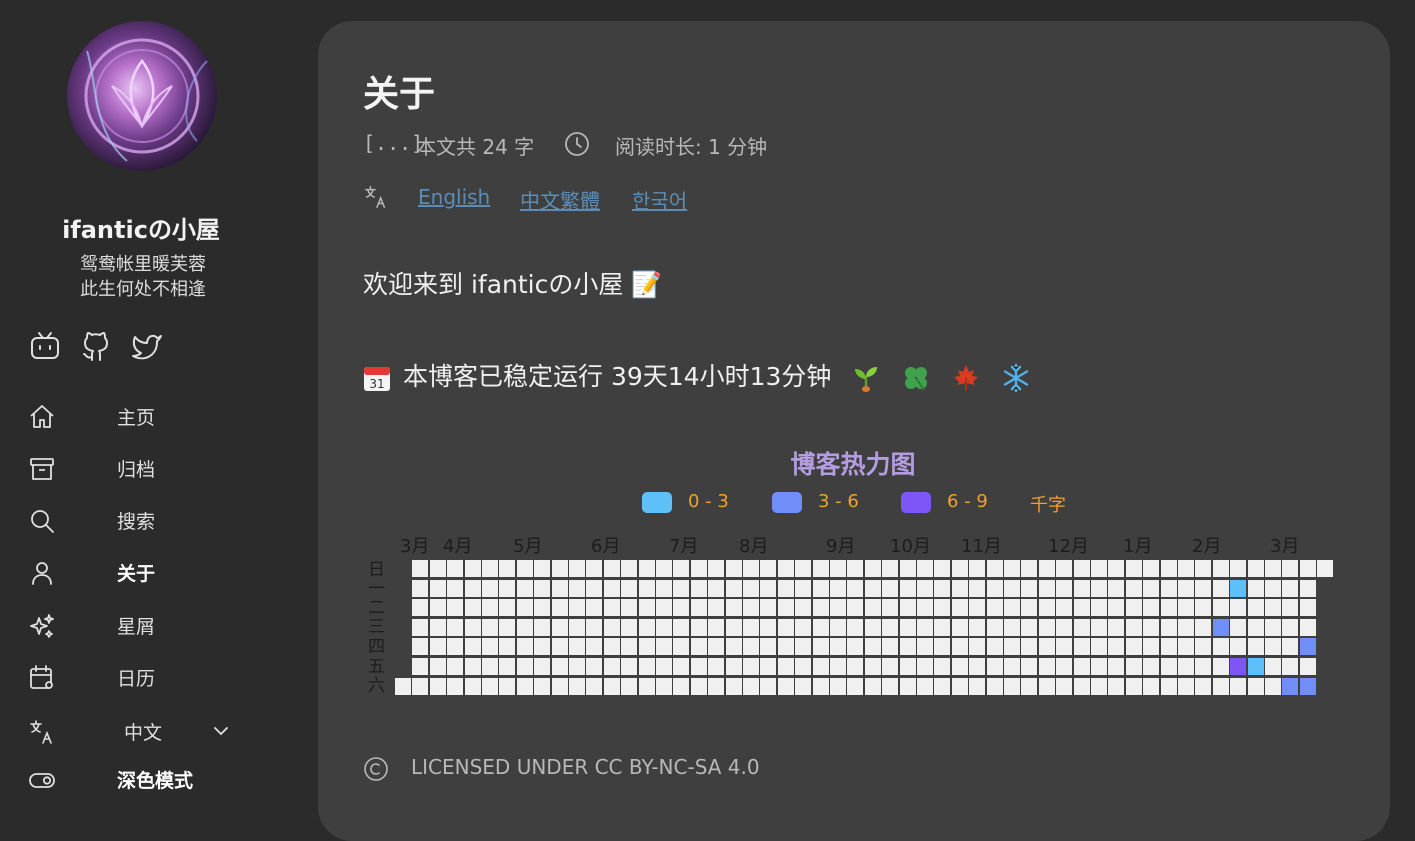  Describe the element at coordinates (145, 678) in the screenshot. I see `nav-item-calendar: 日历` at that location.